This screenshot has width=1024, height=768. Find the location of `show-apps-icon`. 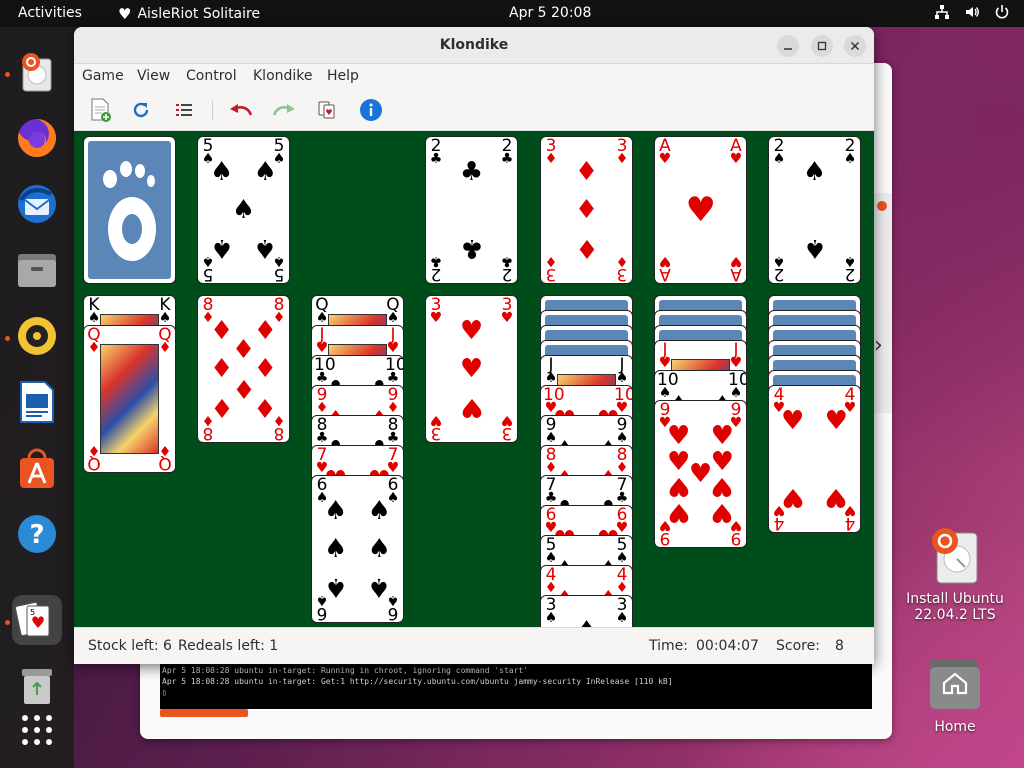

show-apps-icon is located at coordinates (37, 730).